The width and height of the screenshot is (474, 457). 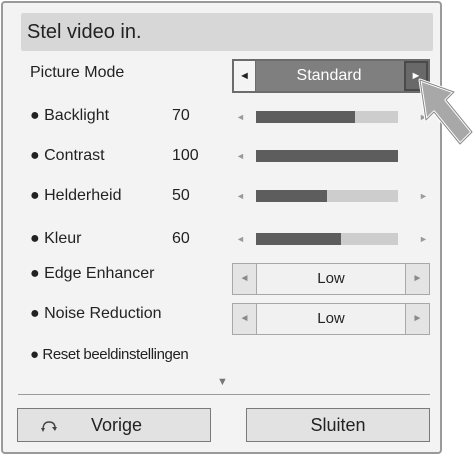 I want to click on backlight-slider: ◄ ►, so click(x=331, y=117).